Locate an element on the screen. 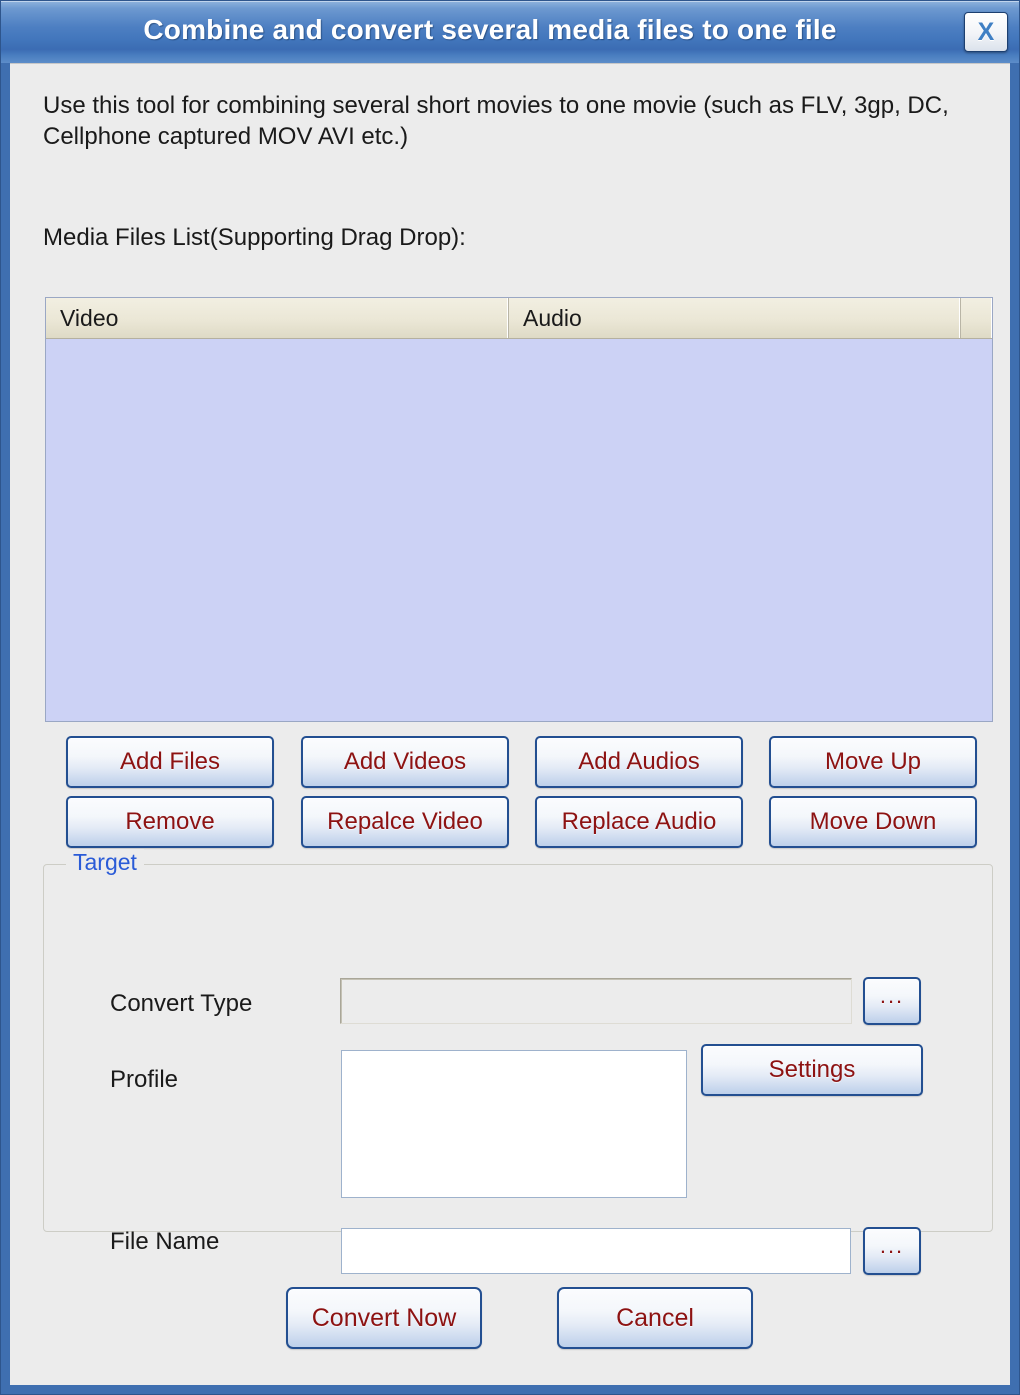  profile-label: Profile is located at coordinates (144, 1079).